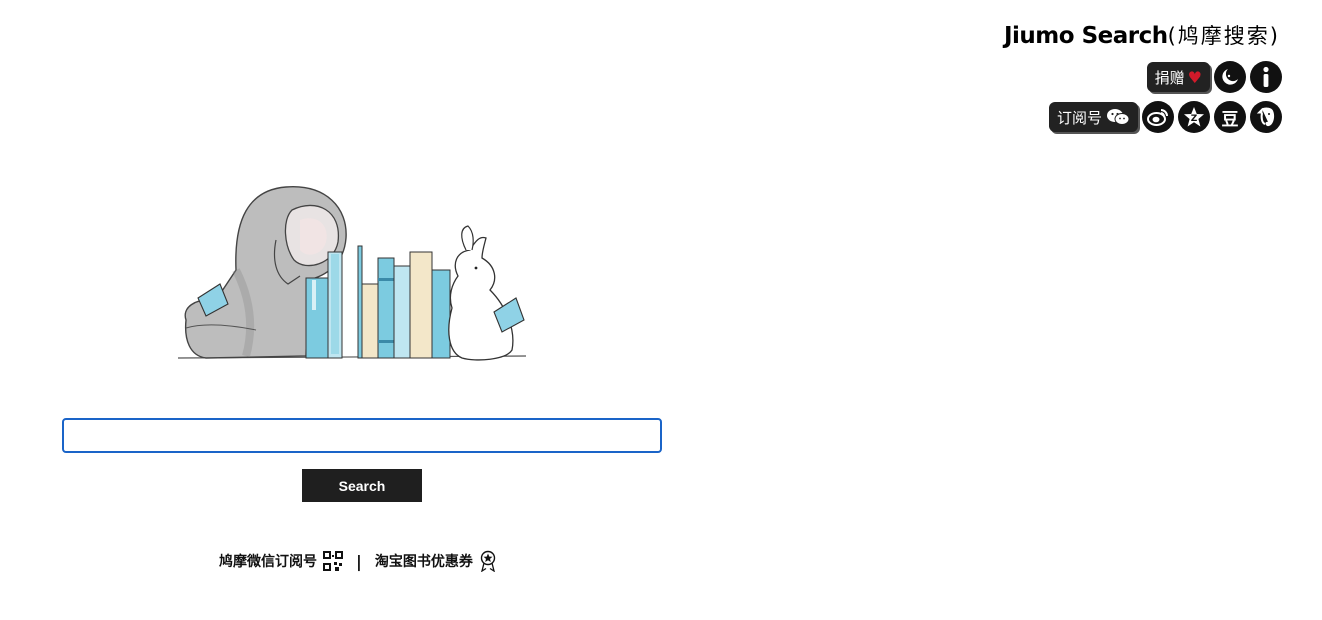 This screenshot has height=620, width=1322. I want to click on site-title-cn: (鸠摩搜索), so click(1223, 36).